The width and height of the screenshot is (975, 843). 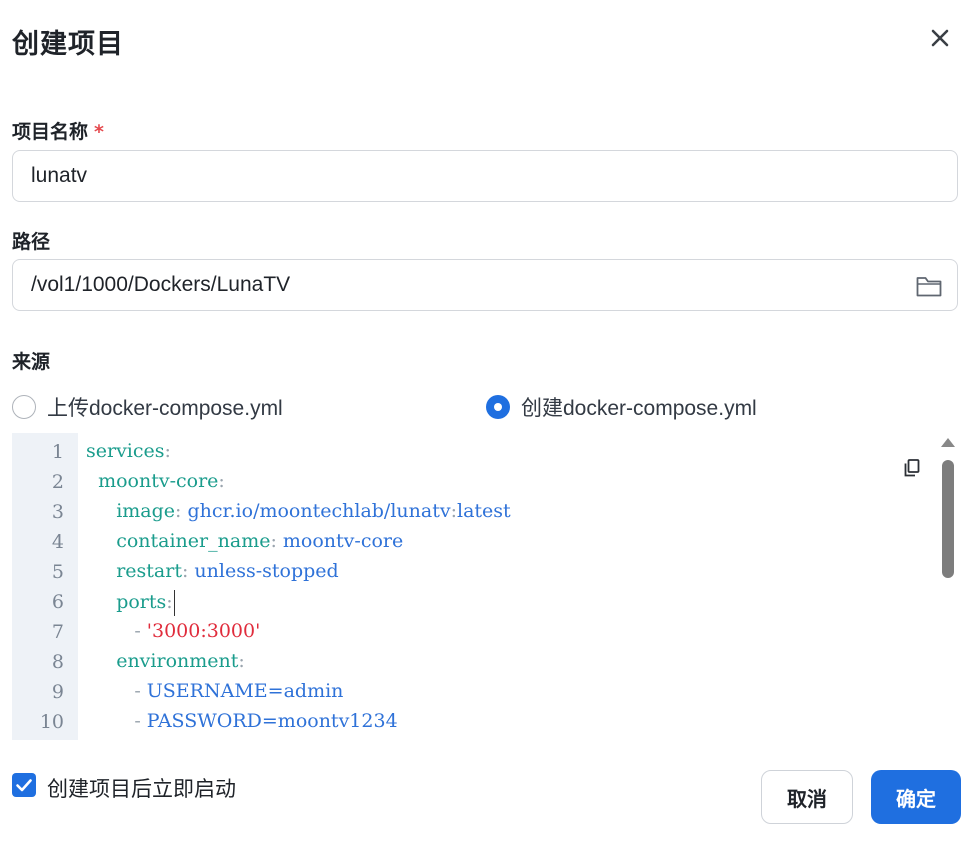 I want to click on close-button, so click(x=940, y=38).